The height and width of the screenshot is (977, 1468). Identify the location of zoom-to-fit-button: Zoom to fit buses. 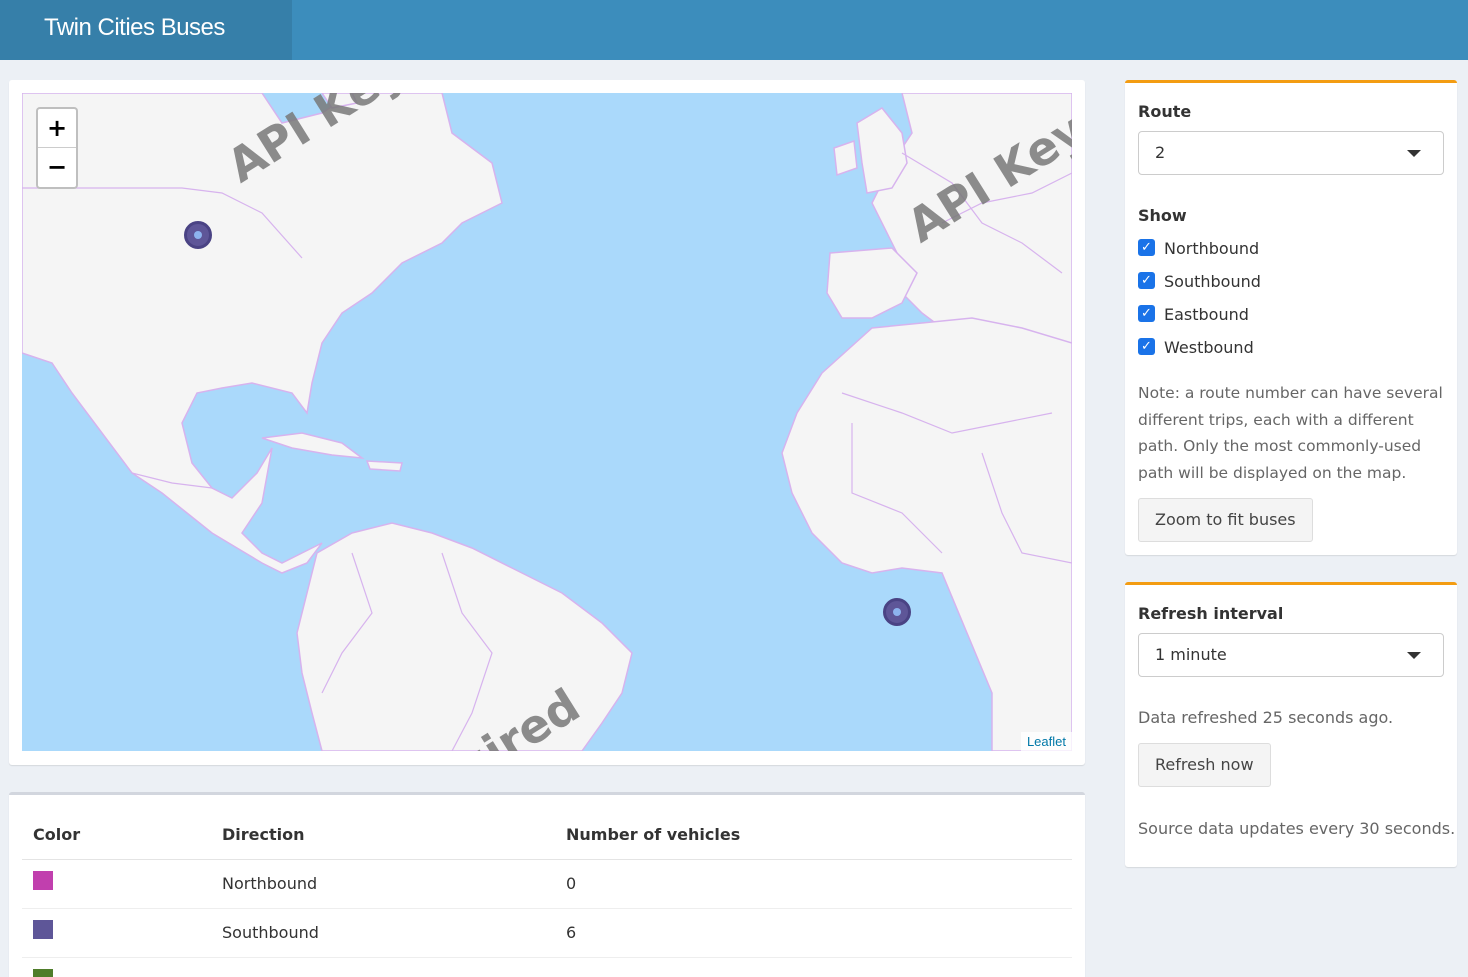
(1225, 520).